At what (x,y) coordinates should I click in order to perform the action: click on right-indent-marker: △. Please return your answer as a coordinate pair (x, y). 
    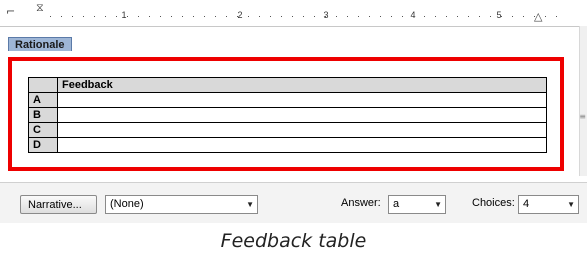
    Looking at the image, I should click on (538, 16).